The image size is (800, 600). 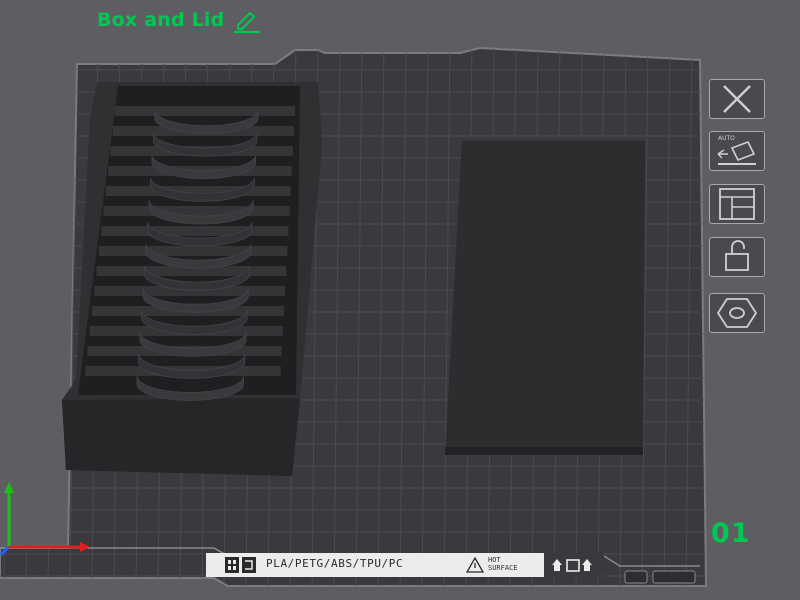 I want to click on close-icon, so click(x=737, y=99).